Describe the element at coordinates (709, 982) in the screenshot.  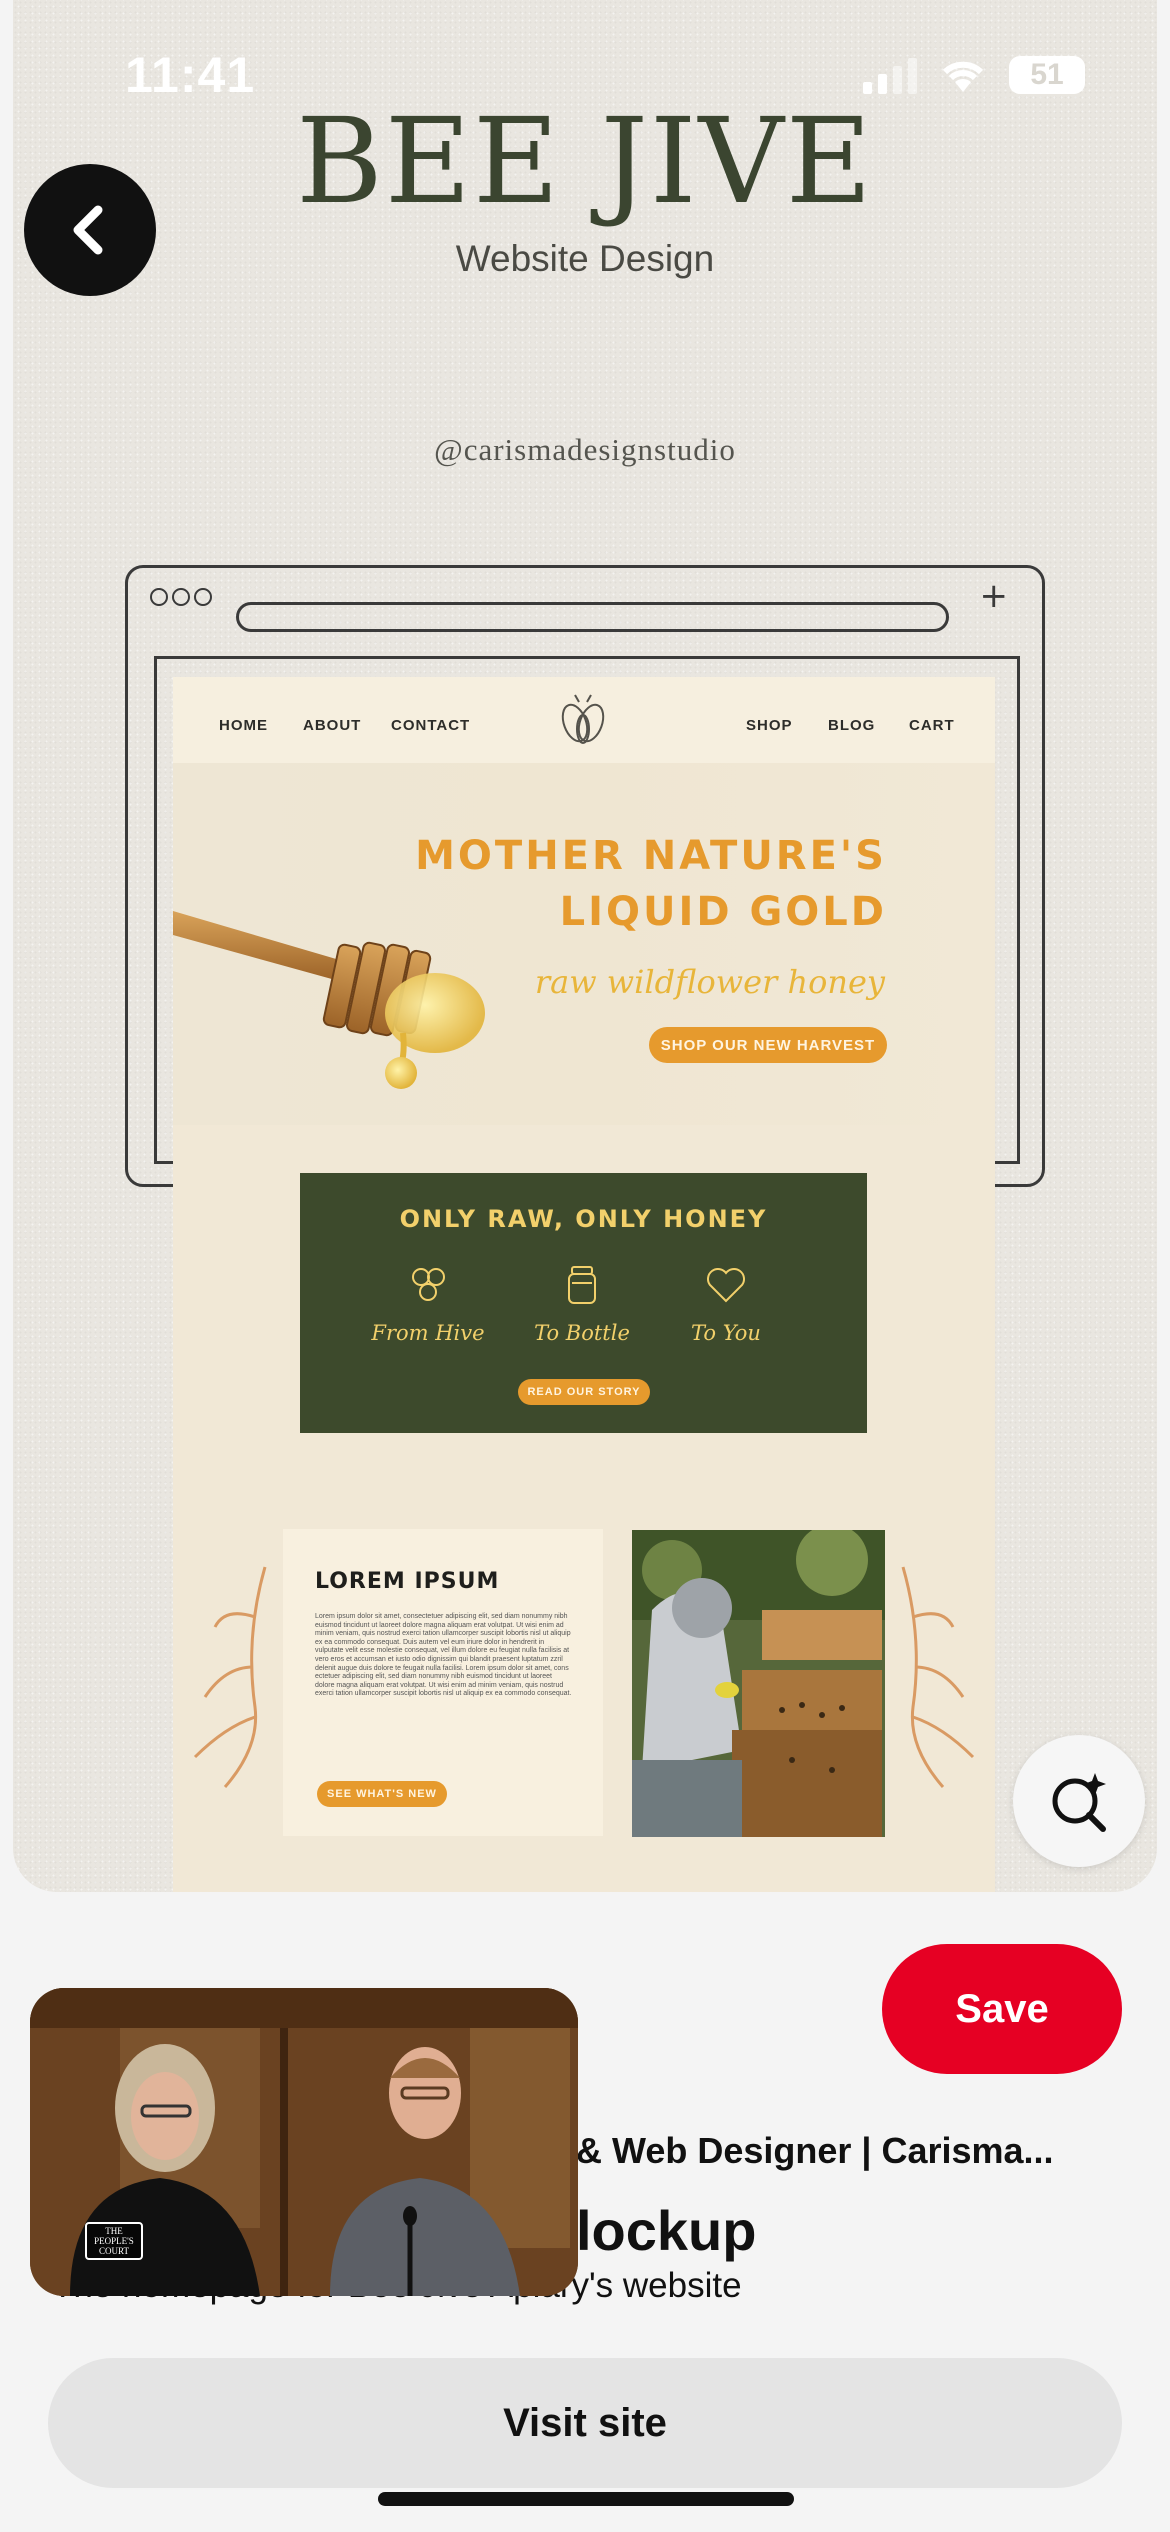
I see `mock-hero-script: raw wildflower honey` at that location.